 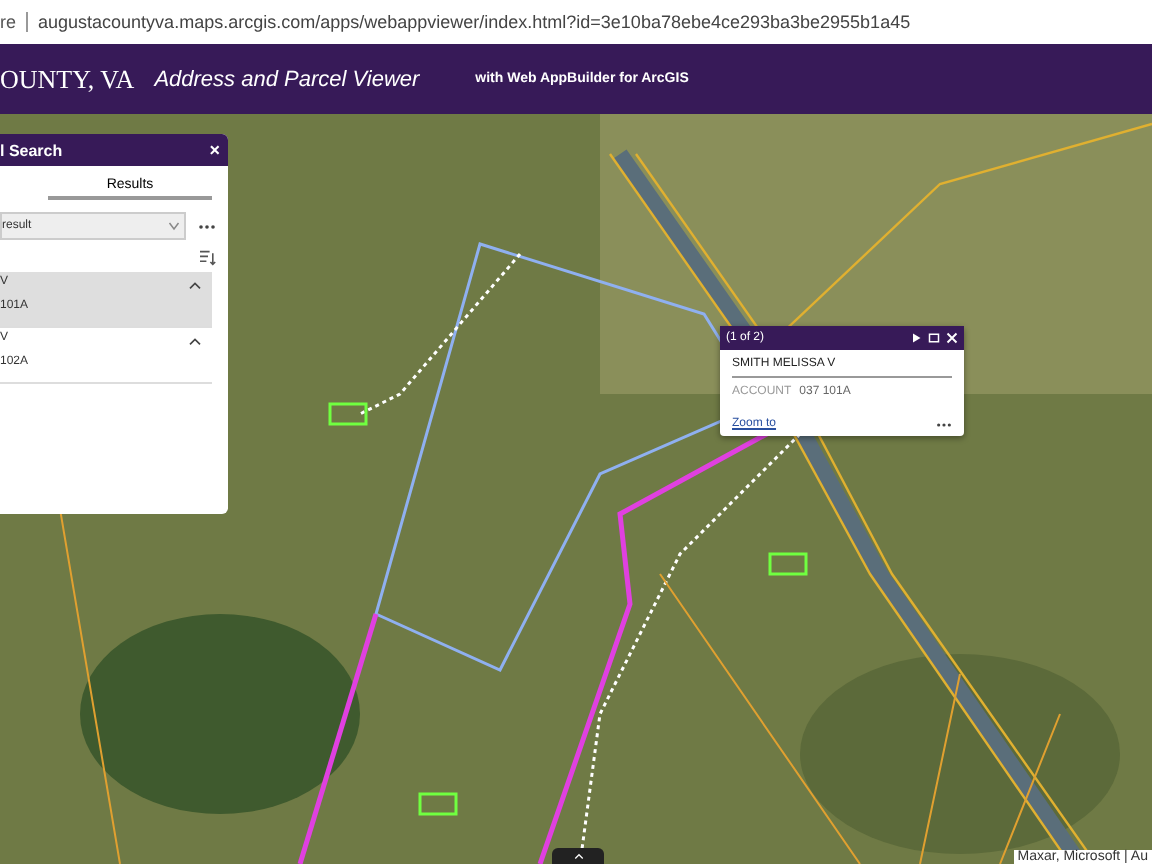 I want to click on close-button: ×, so click(x=214, y=150).